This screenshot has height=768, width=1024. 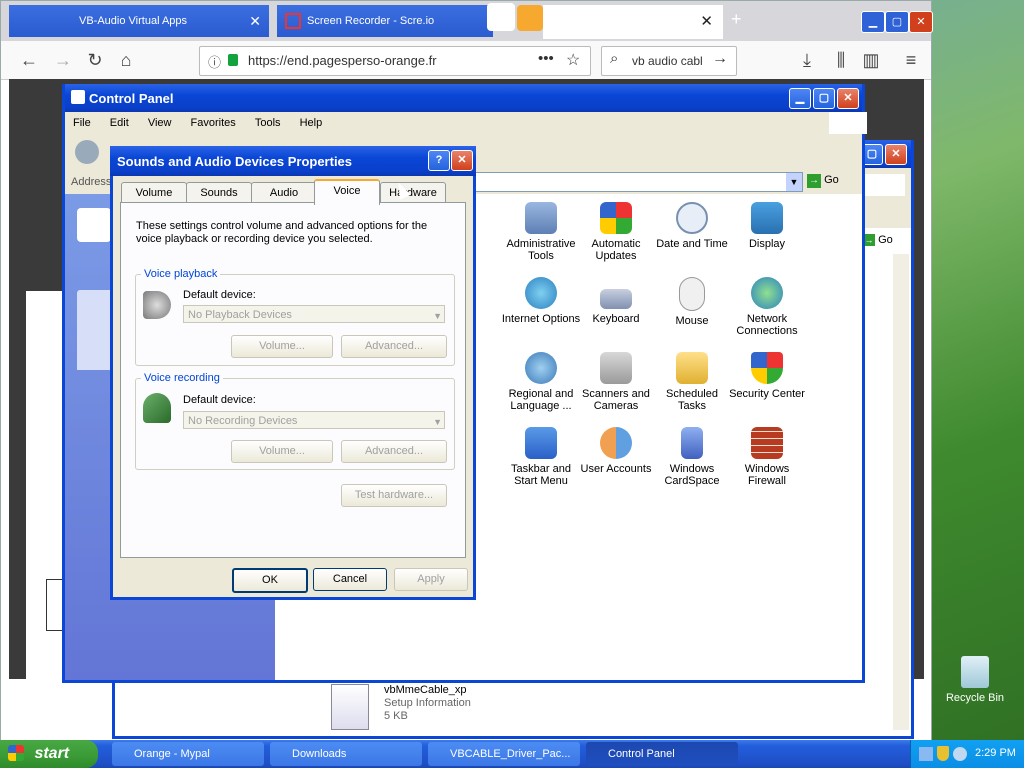 I want to click on download-icon: ⤓, so click(x=807, y=60).